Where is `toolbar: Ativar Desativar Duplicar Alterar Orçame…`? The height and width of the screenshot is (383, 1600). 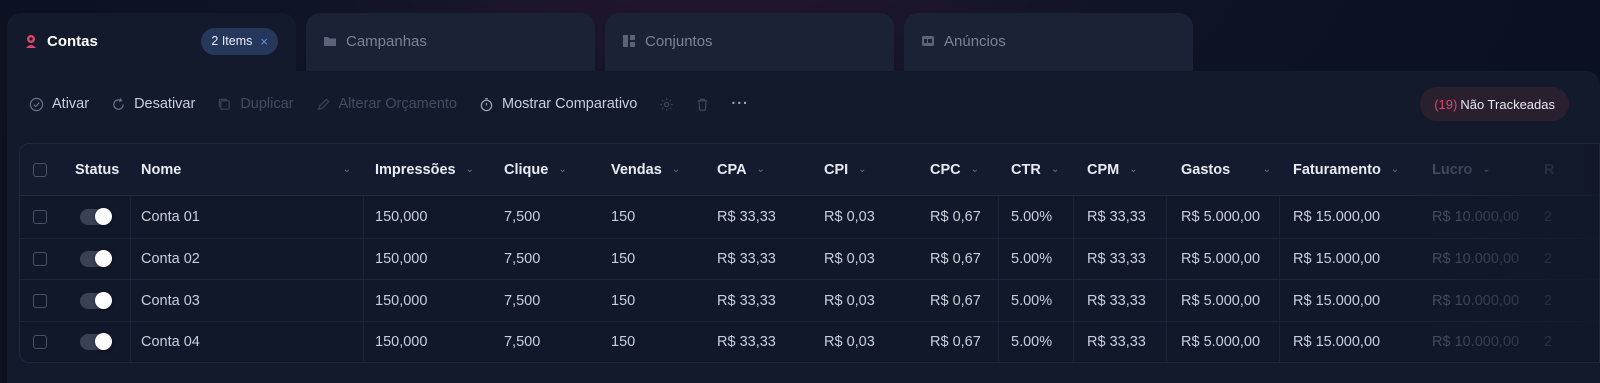 toolbar: Ativar Desativar Duplicar Alterar Orçame… is located at coordinates (803, 104).